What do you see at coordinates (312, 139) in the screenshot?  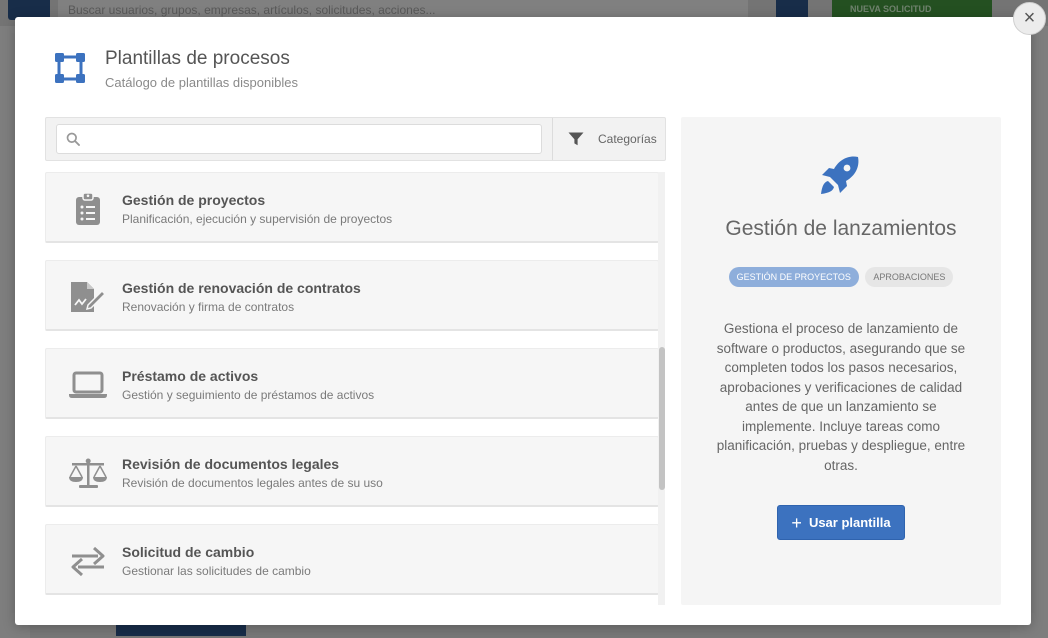 I see `template-search-input` at bounding box center [312, 139].